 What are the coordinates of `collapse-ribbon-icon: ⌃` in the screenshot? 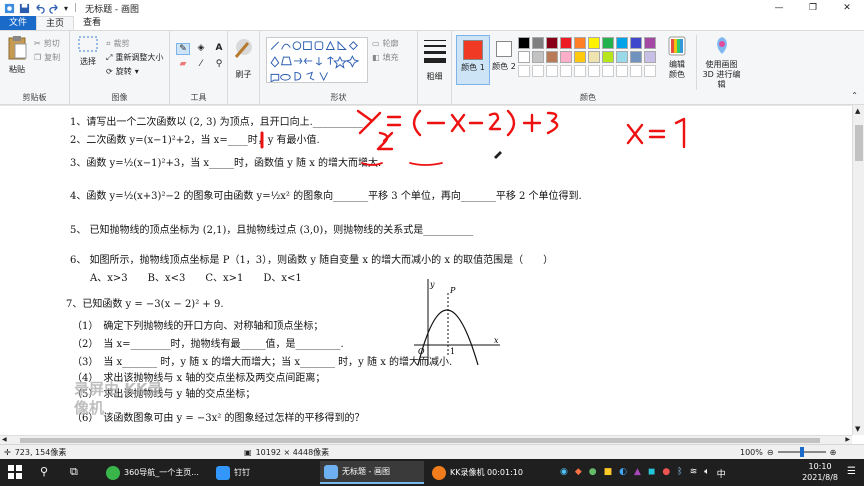 It's located at (854, 95).